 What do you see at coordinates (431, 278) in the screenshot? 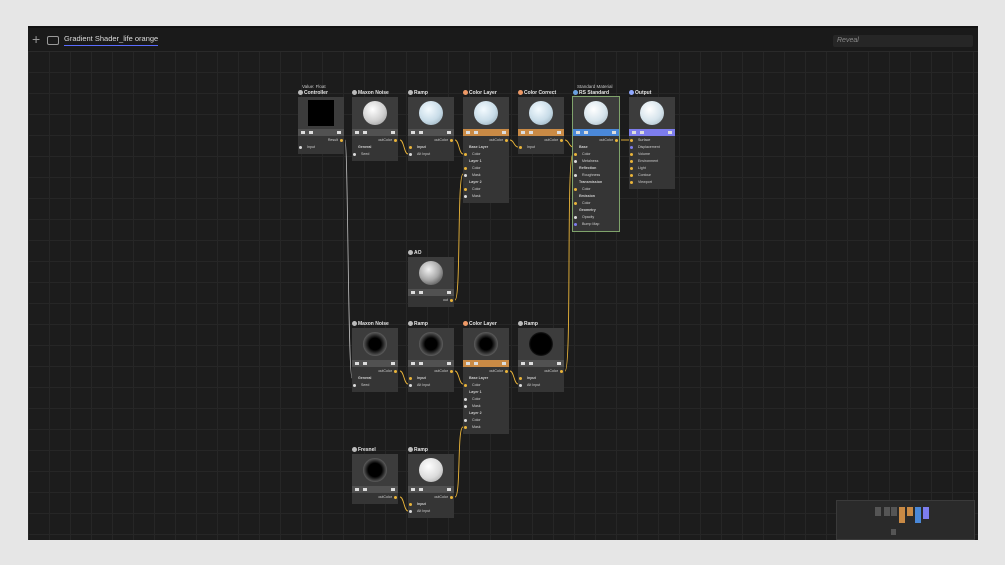
I see `node-ao: AO out` at bounding box center [431, 278].